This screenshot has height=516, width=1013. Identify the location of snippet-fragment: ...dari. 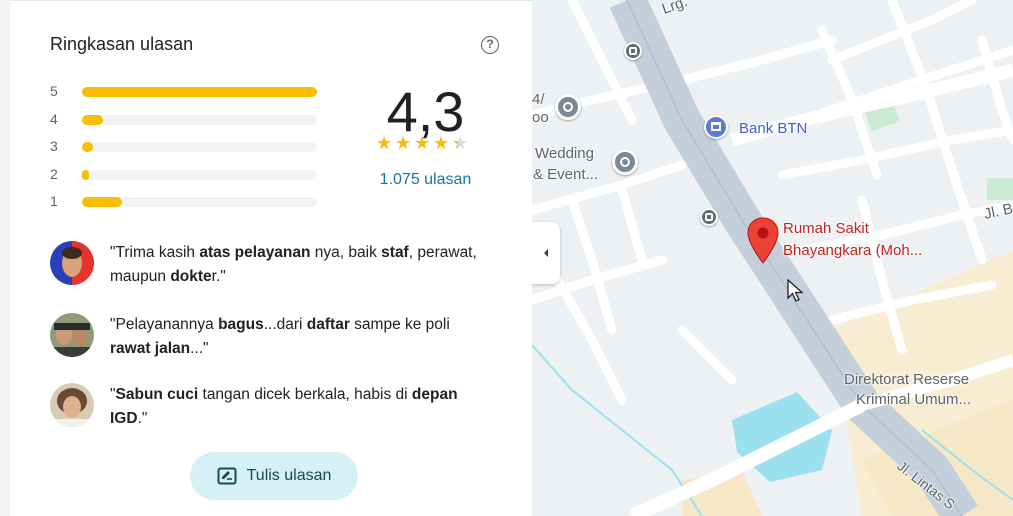
(285, 324).